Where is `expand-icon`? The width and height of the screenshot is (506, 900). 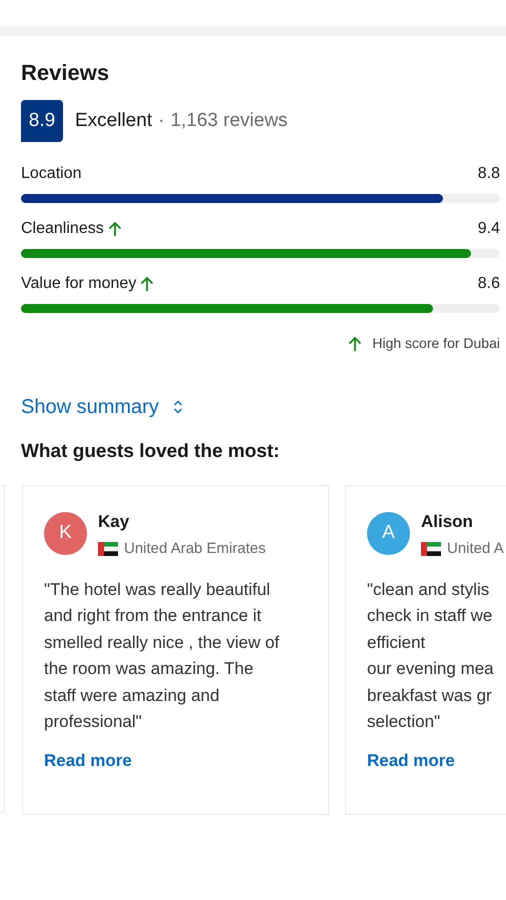 expand-icon is located at coordinates (177, 407).